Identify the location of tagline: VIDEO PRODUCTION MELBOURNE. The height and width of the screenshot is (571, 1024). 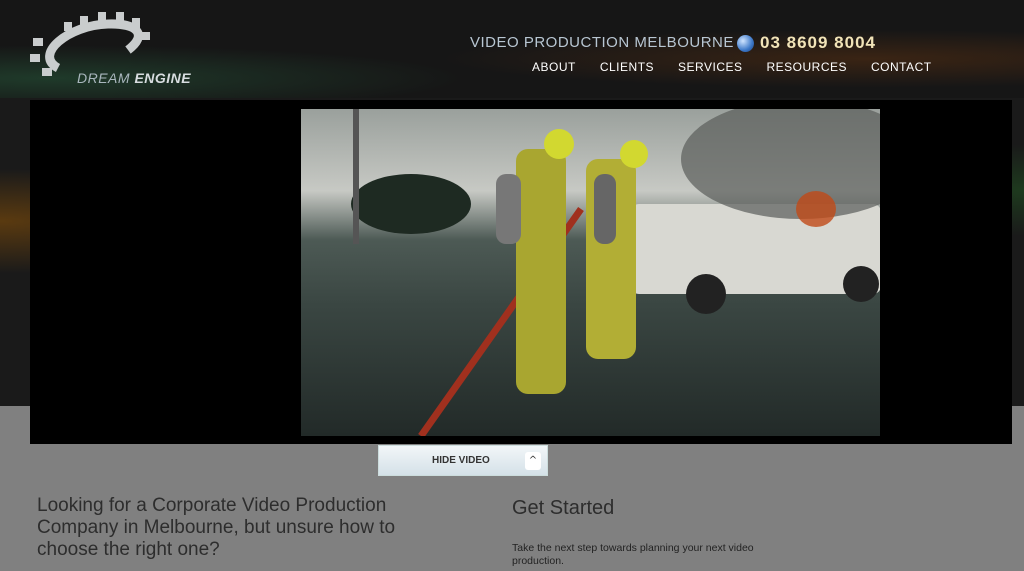
(602, 42).